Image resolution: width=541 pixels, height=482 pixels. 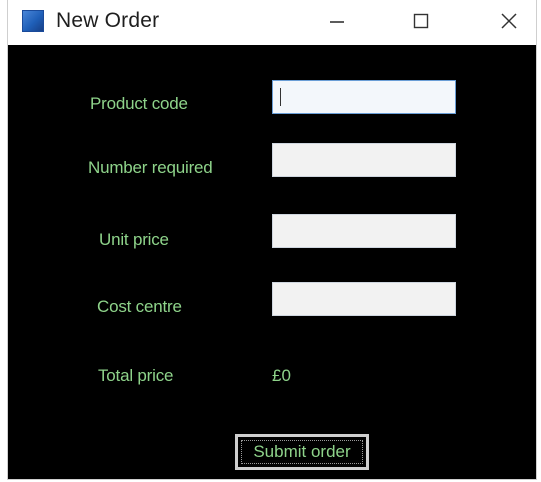 I want to click on total-price-value: £0, so click(x=281, y=375).